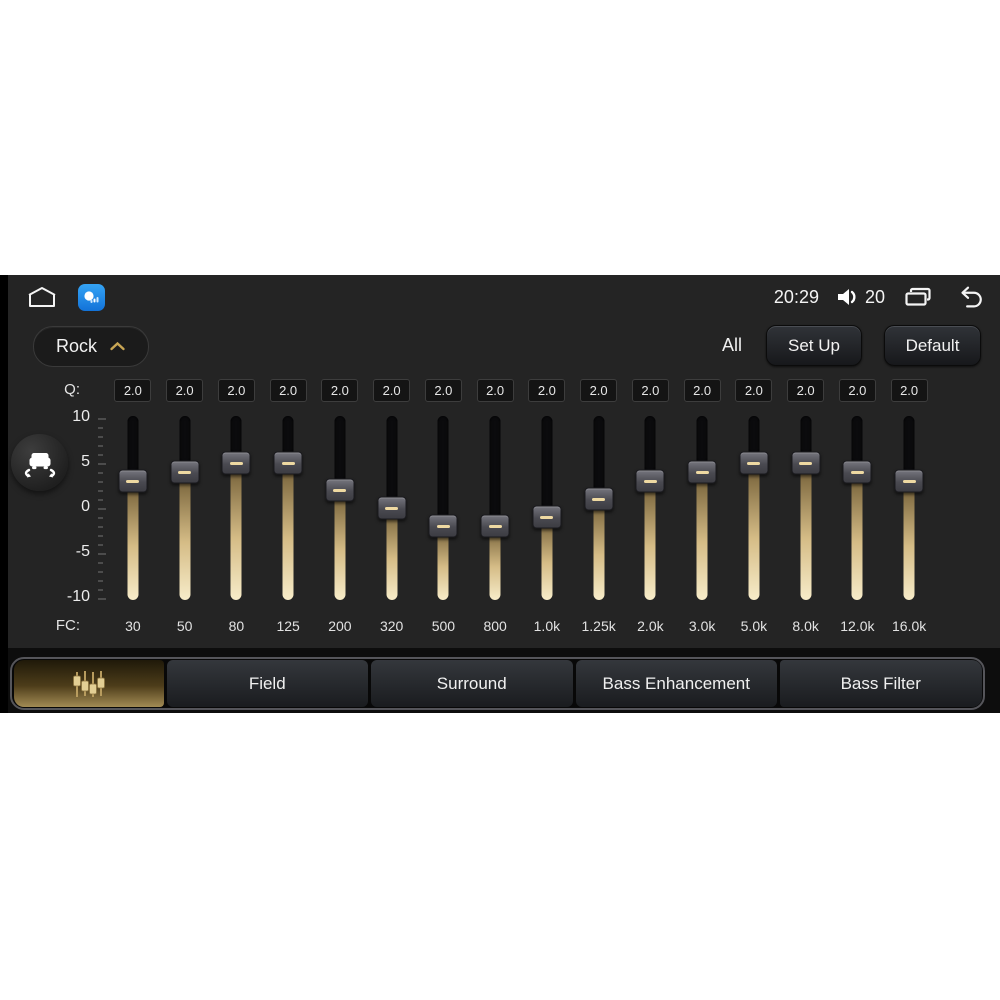 The image size is (1000, 1000). Describe the element at coordinates (754, 463) in the screenshot. I see `slider-thumb-5.0k` at that location.